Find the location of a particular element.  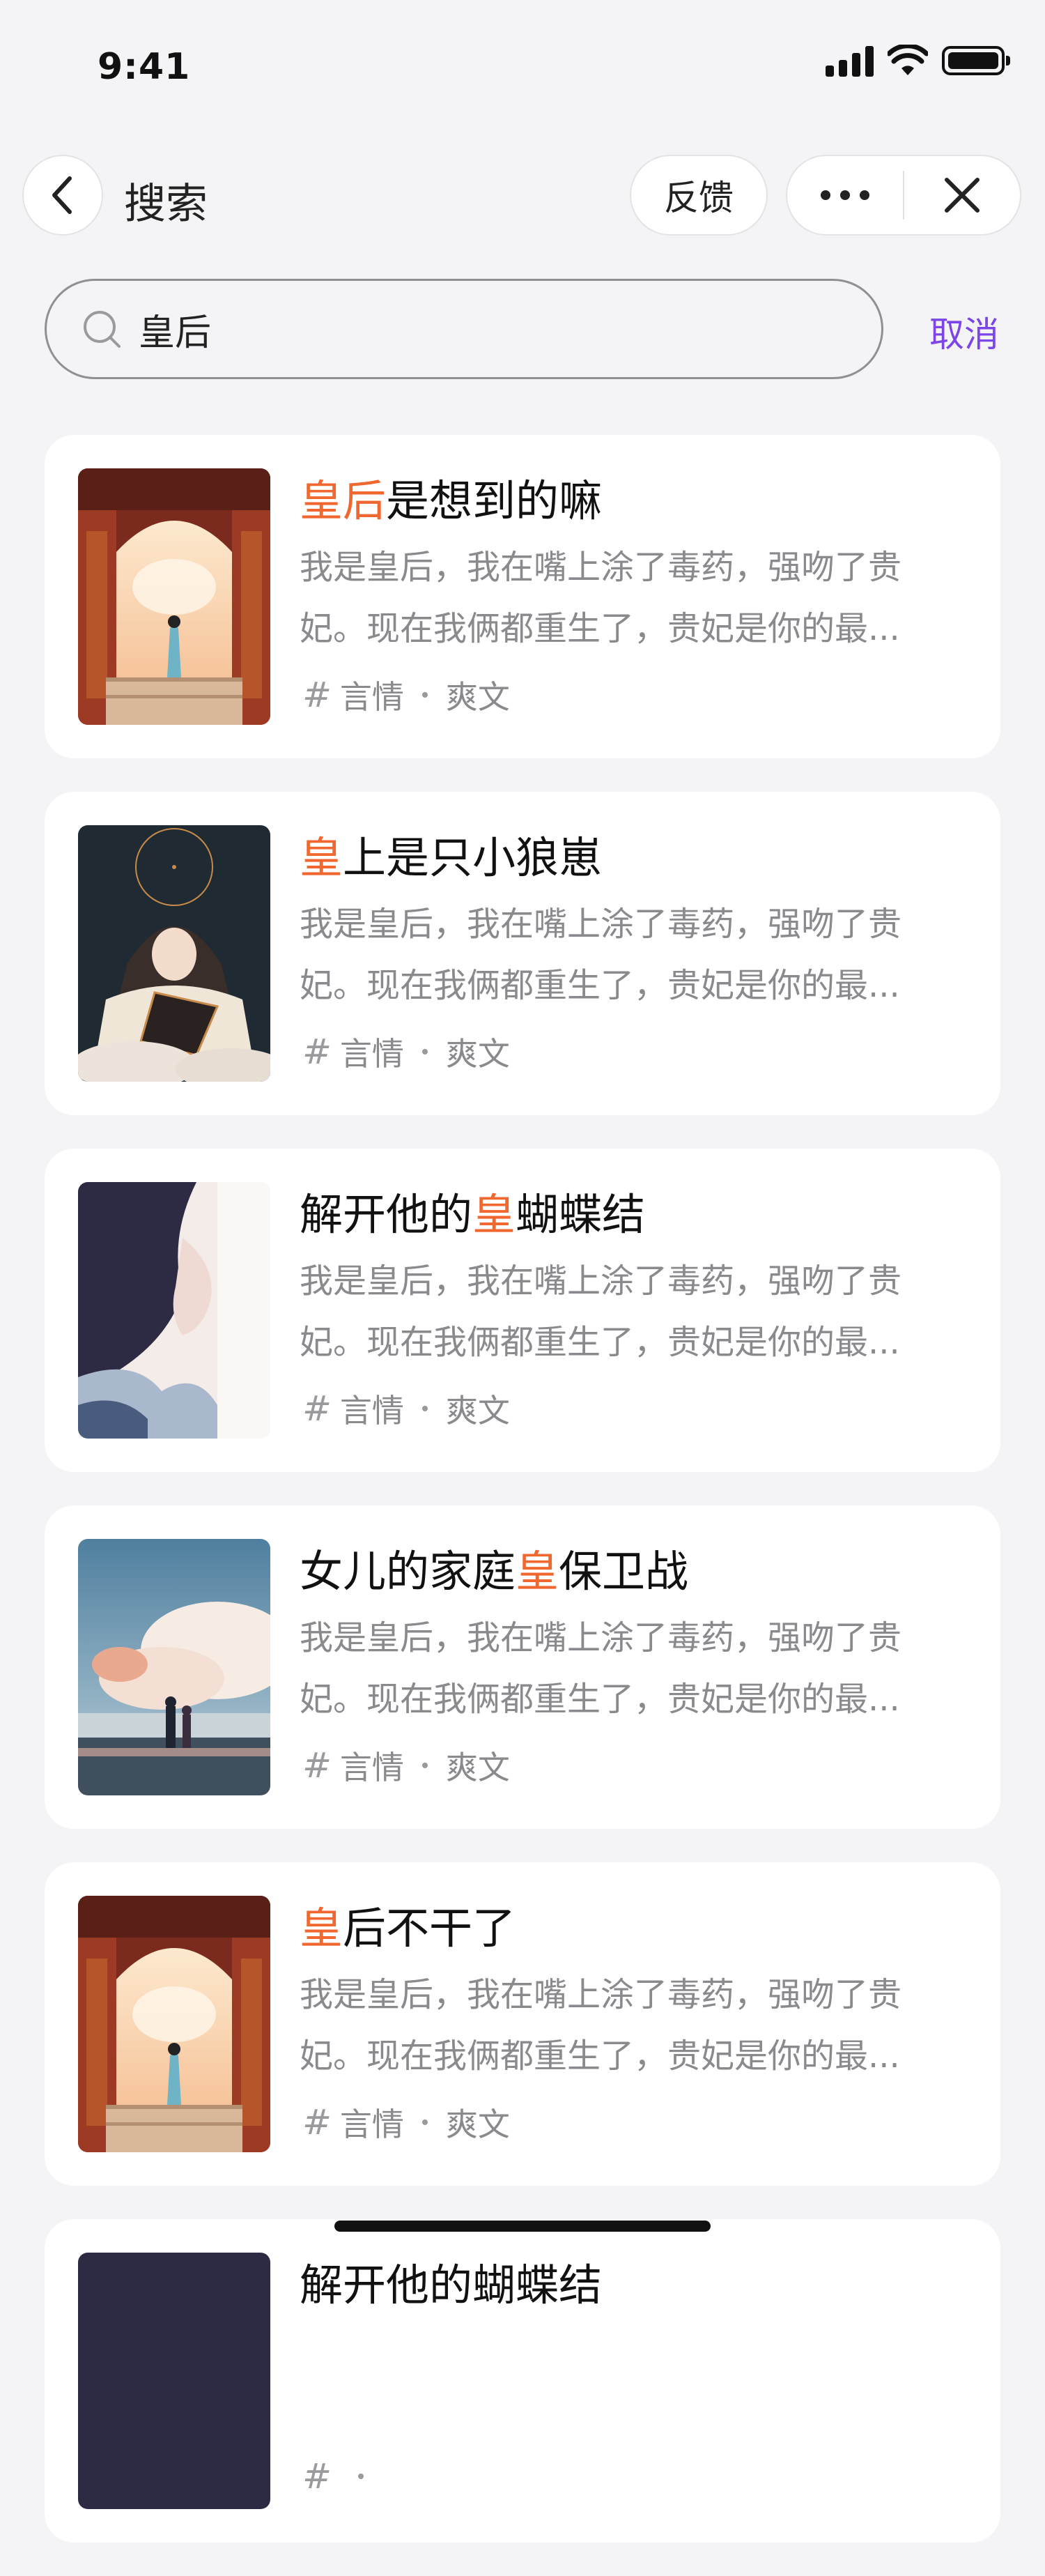

book-title: 皇上是只小狼崽 is located at coordinates (451, 853).